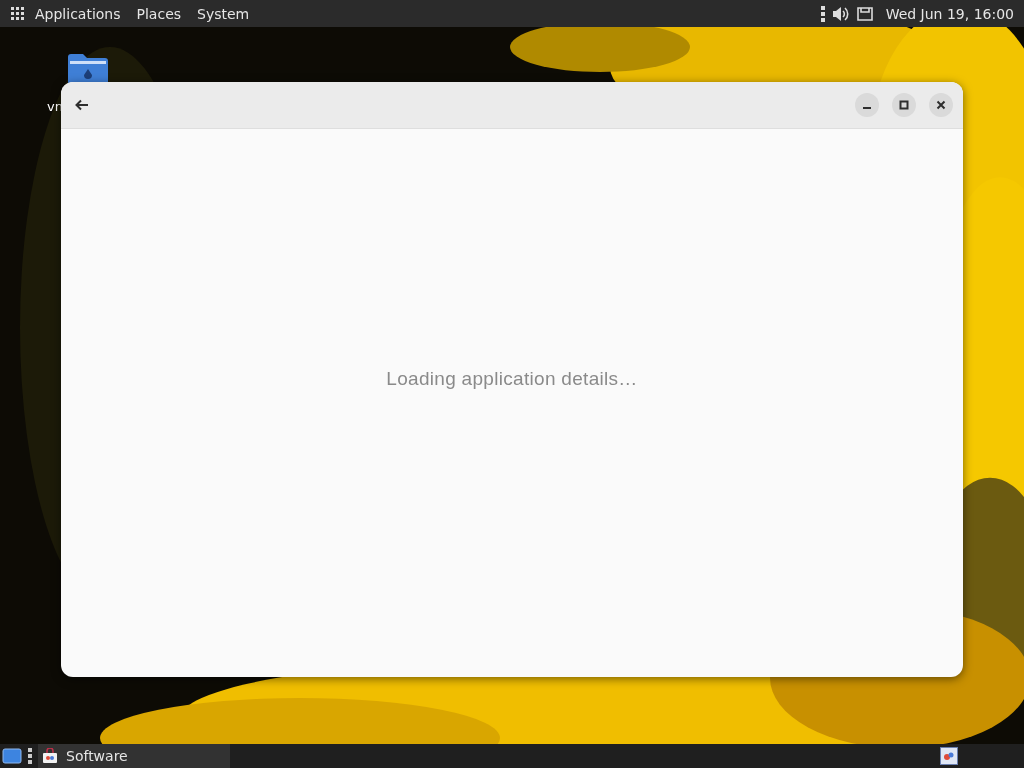  Describe the element at coordinates (223, 13) in the screenshot. I see `menu-item: System` at that location.